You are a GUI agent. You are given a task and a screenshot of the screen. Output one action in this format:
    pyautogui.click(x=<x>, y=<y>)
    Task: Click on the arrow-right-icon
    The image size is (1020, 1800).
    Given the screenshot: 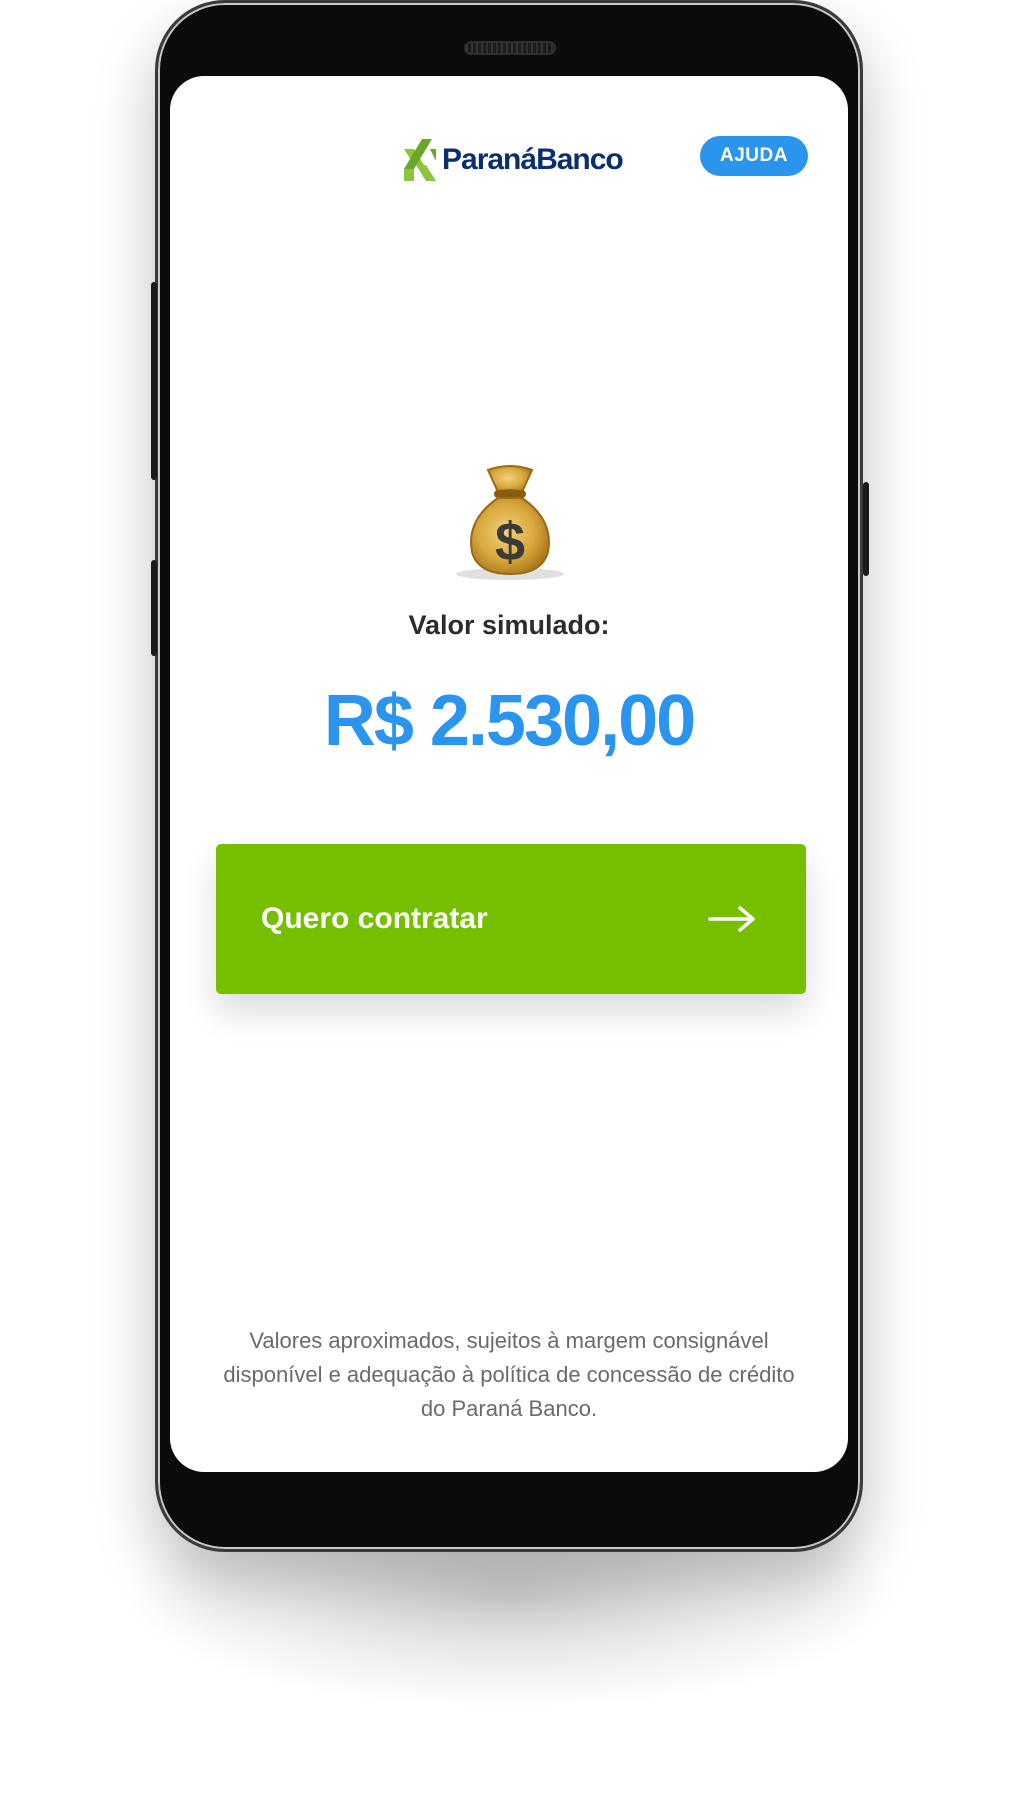 What is the action you would take?
    pyautogui.click(x=731, y=919)
    